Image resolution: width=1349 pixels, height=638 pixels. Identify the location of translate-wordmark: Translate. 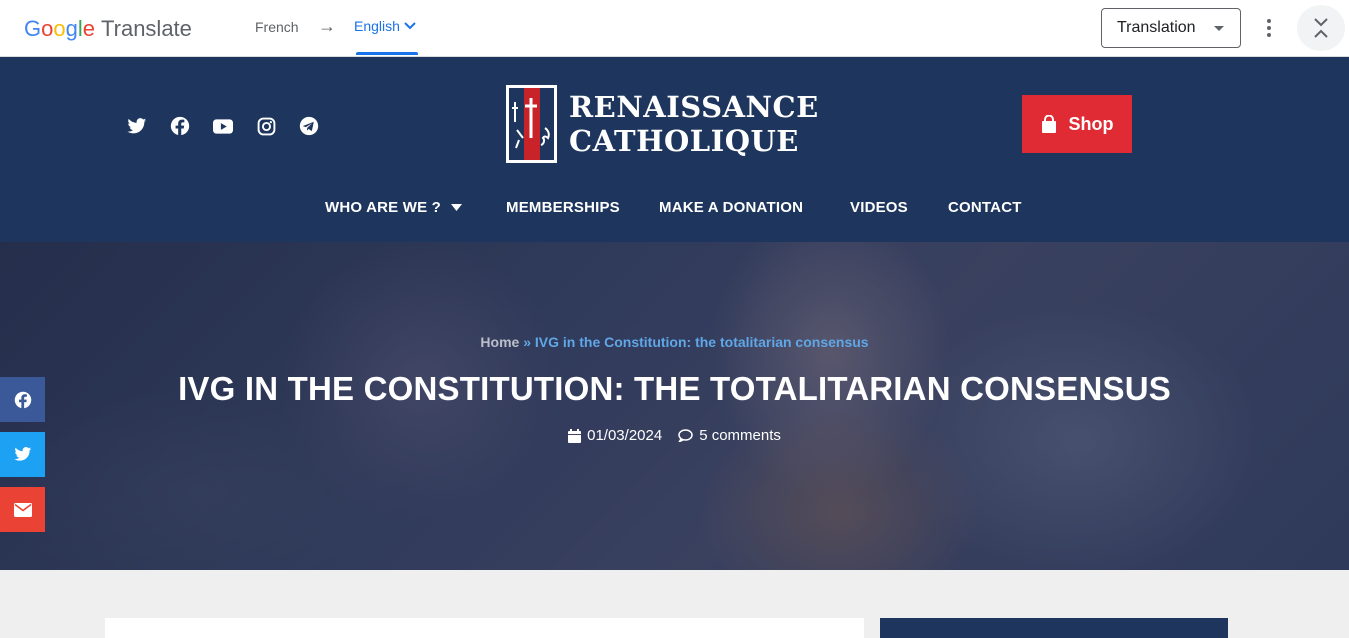
(146, 28).